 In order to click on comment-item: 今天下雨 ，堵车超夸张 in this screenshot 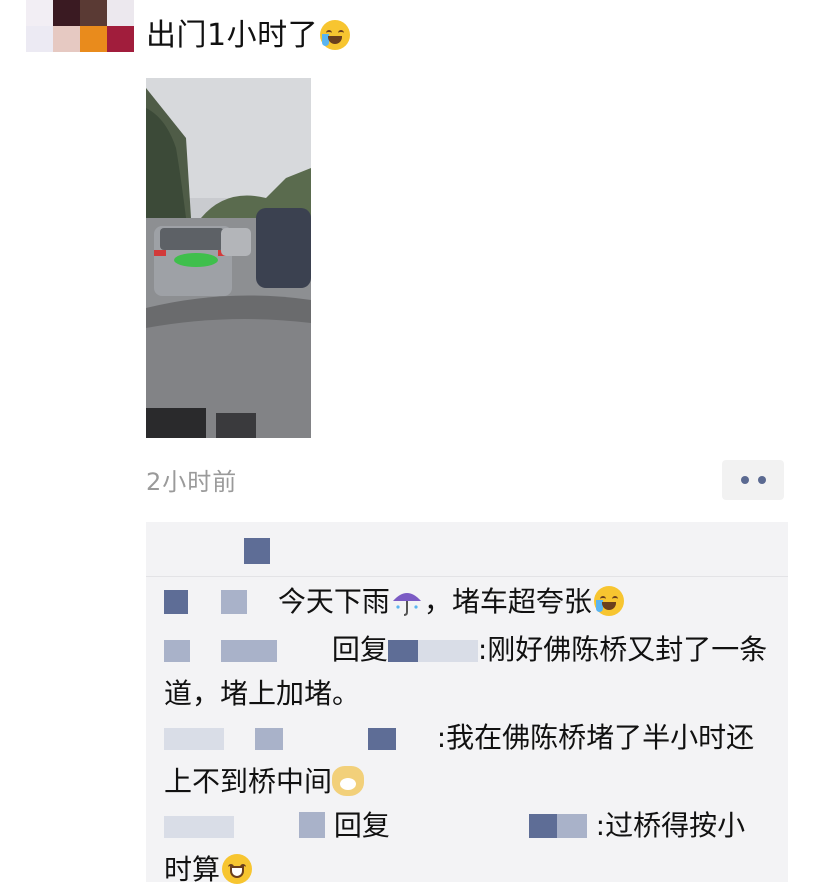, I will do `click(467, 602)`.